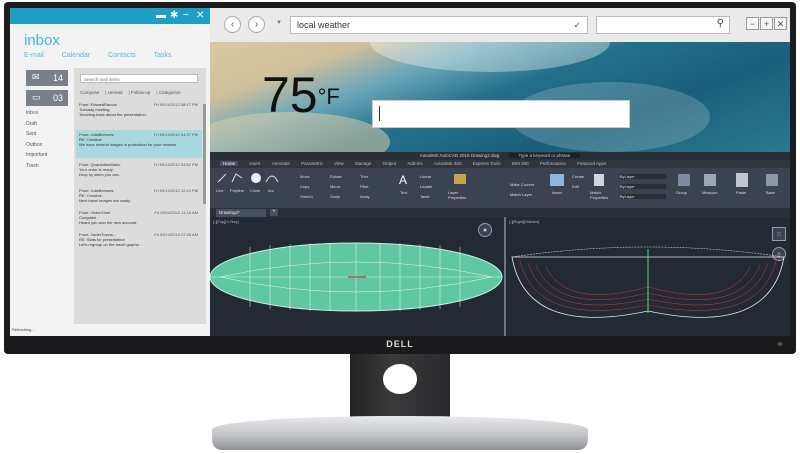 Image resolution: width=800 pixels, height=454 pixels. What do you see at coordinates (229, 163) in the screenshot?
I see `tab-home: Home` at bounding box center [229, 163].